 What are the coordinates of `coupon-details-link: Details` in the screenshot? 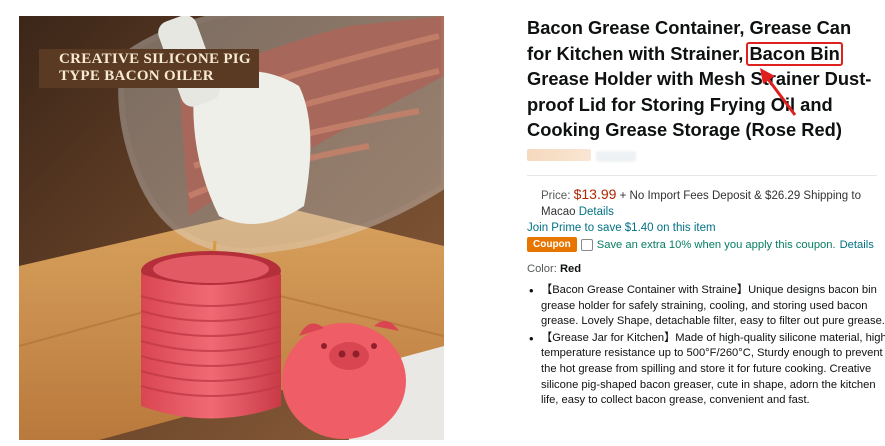 It's located at (857, 245).